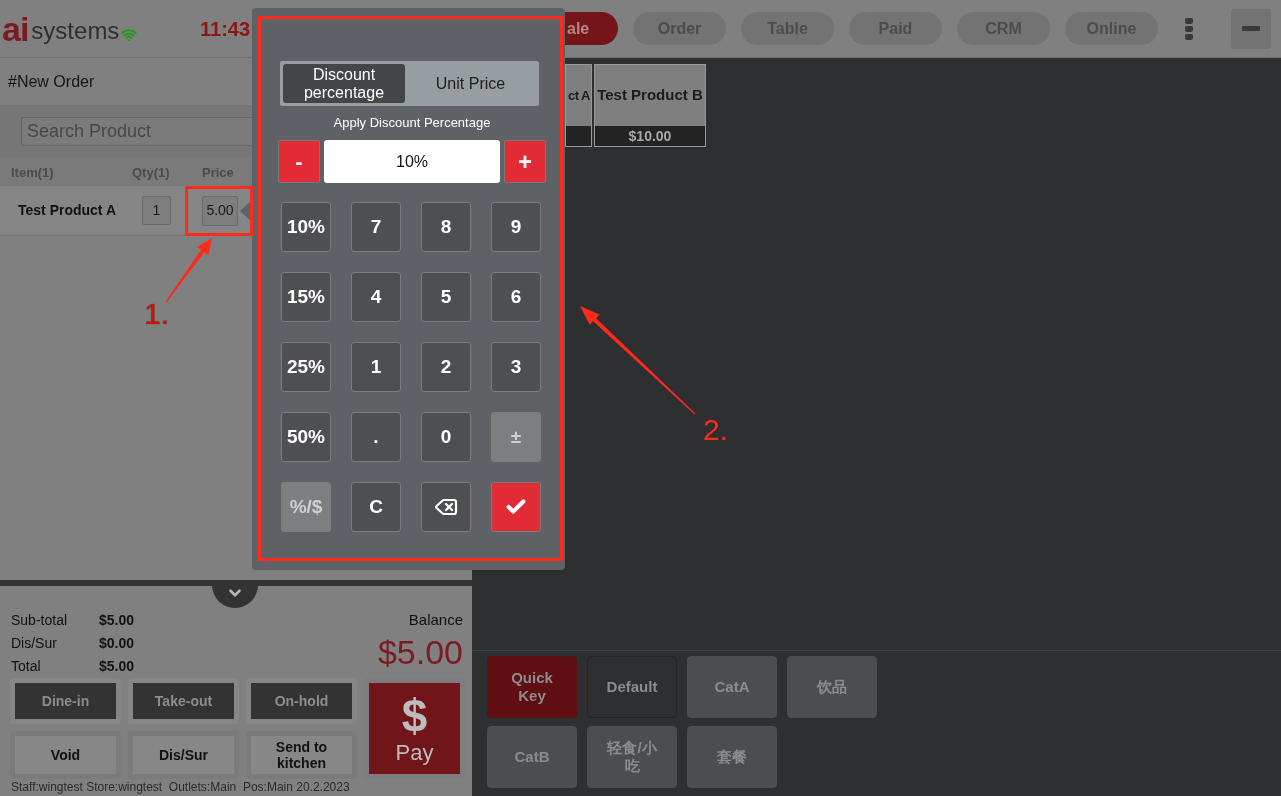  Describe the element at coordinates (578, 95) in the screenshot. I see `product-name: ct A` at that location.